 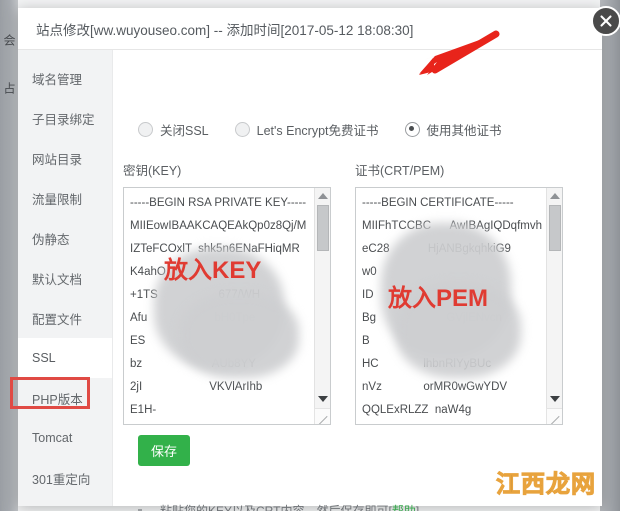 I want to click on key-field-label: 密钥(KEY), so click(x=152, y=171).